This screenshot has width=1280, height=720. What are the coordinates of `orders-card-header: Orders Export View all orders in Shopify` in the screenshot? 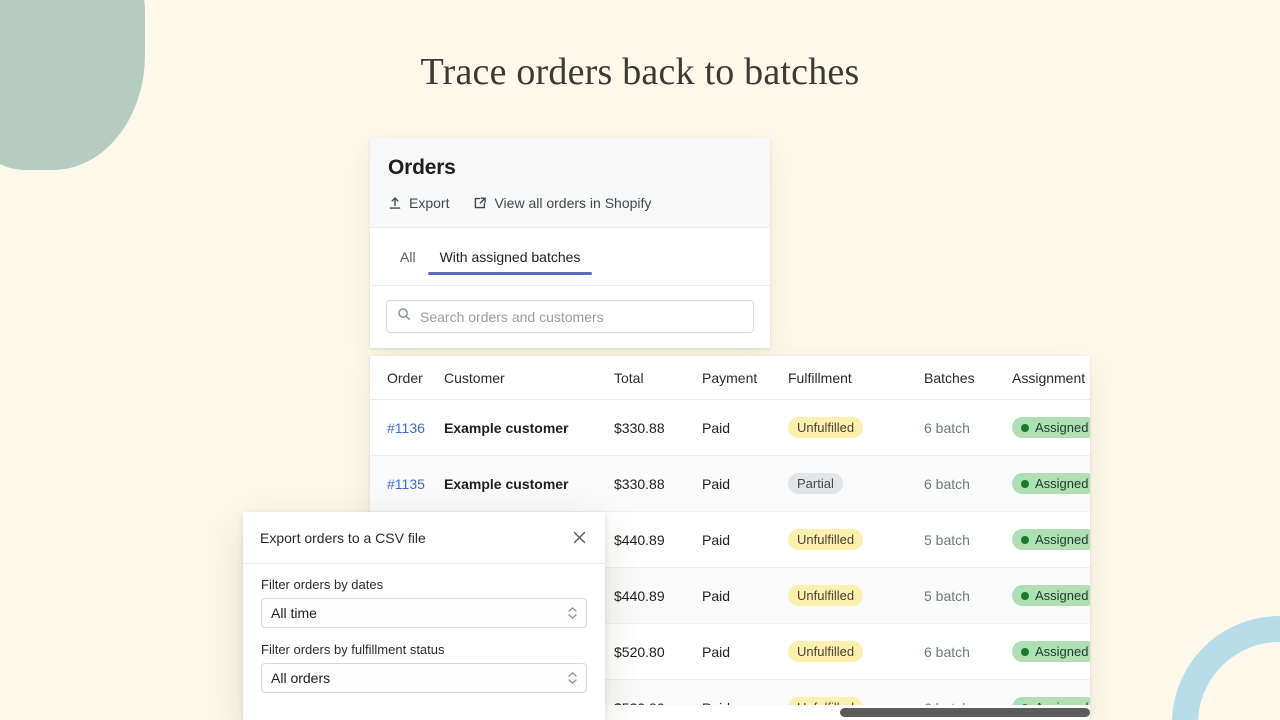 It's located at (570, 183).